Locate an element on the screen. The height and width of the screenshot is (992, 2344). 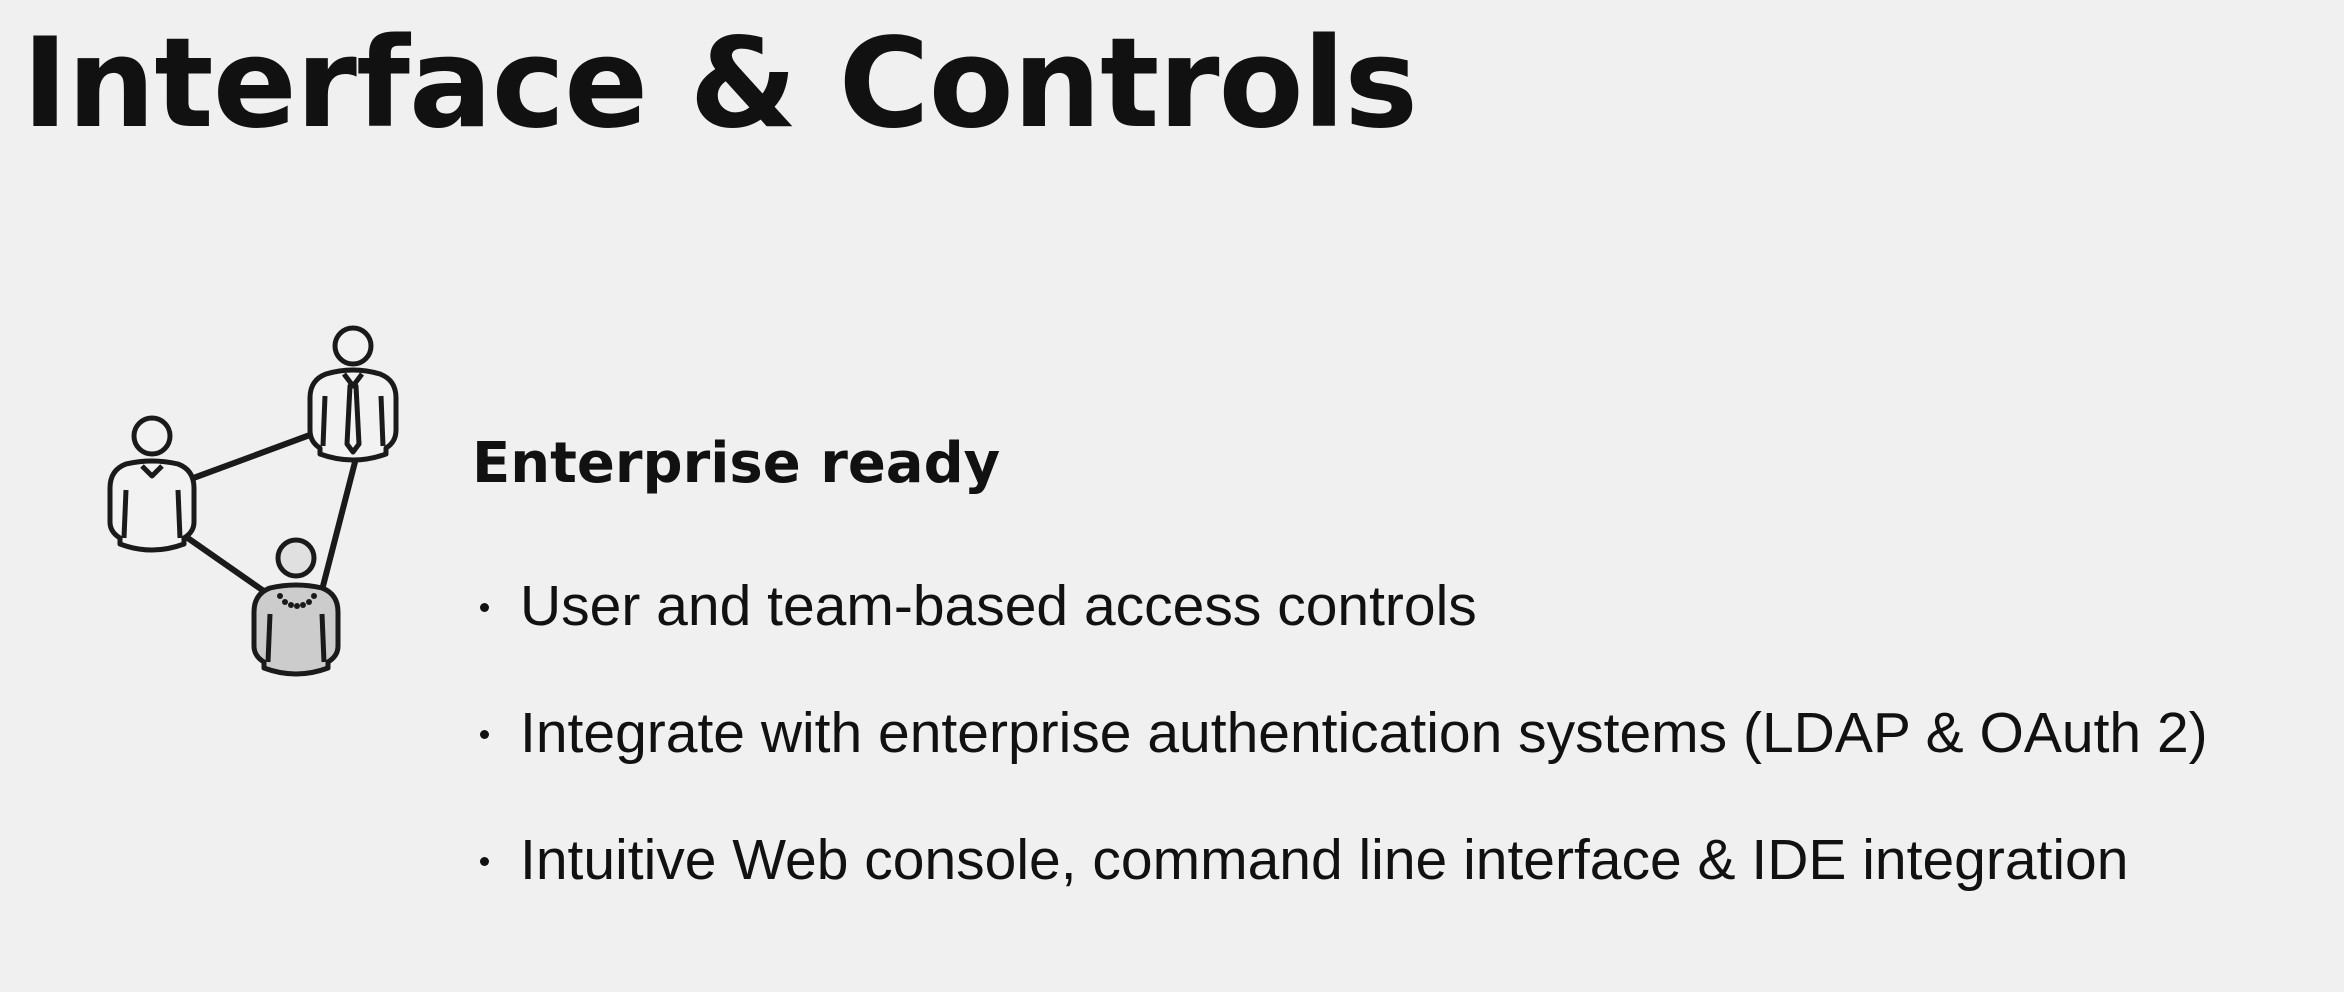
person-icon-user is located at coordinates (152, 484).